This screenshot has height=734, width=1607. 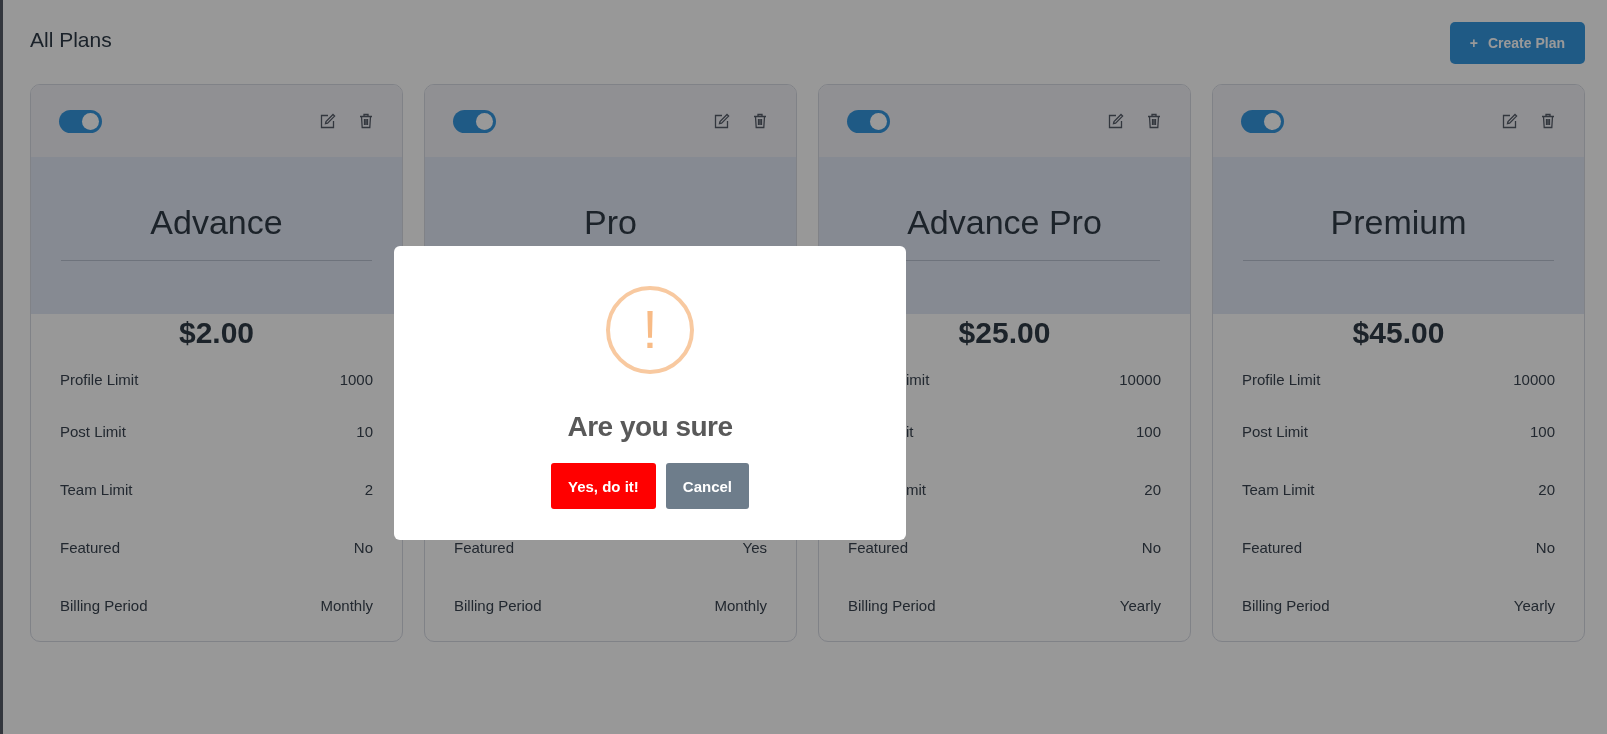 What do you see at coordinates (918, 379) in the screenshot?
I see `row-label: imit` at bounding box center [918, 379].